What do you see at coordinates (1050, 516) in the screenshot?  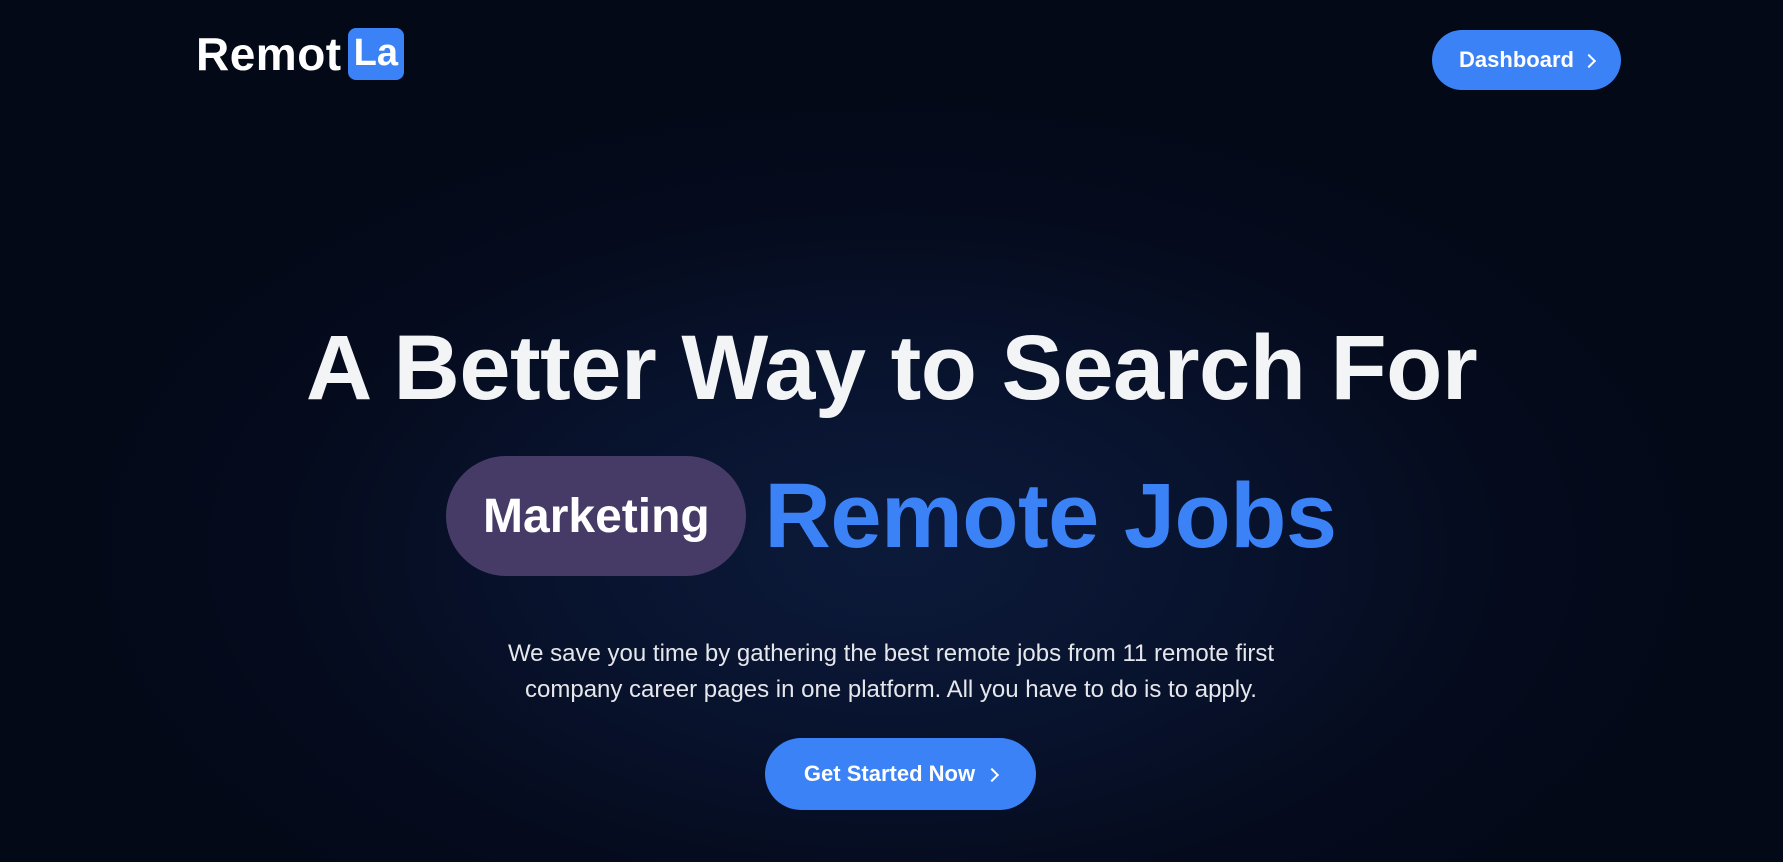 I see `accent-text: Remote Jobs` at bounding box center [1050, 516].